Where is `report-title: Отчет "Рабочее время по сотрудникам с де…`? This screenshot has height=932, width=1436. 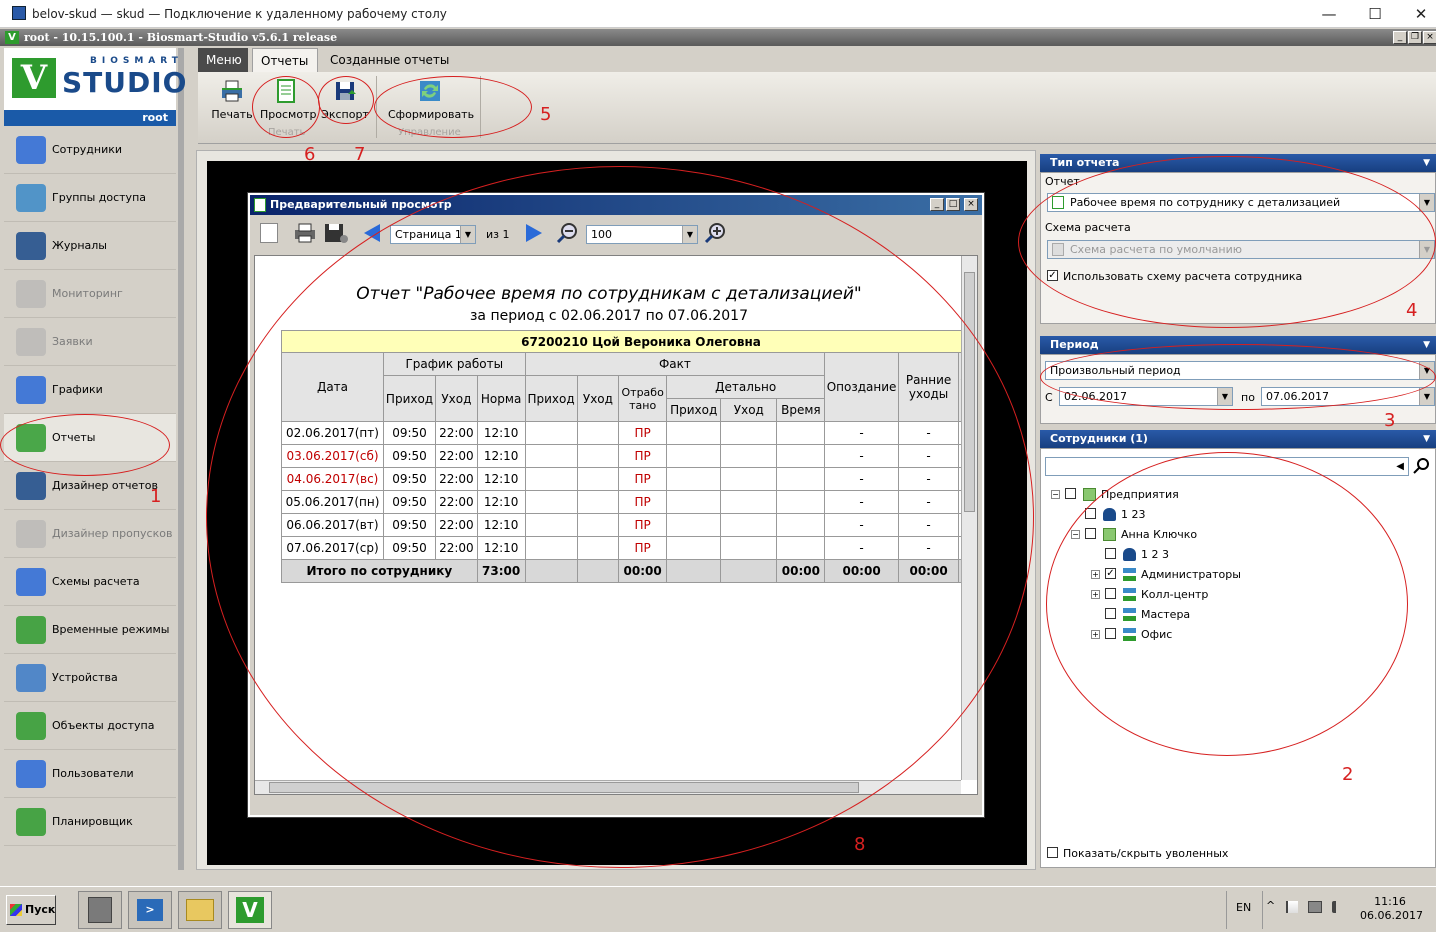
report-title: Отчет "Рабочее время по сотрудникам с де… is located at coordinates (609, 294).